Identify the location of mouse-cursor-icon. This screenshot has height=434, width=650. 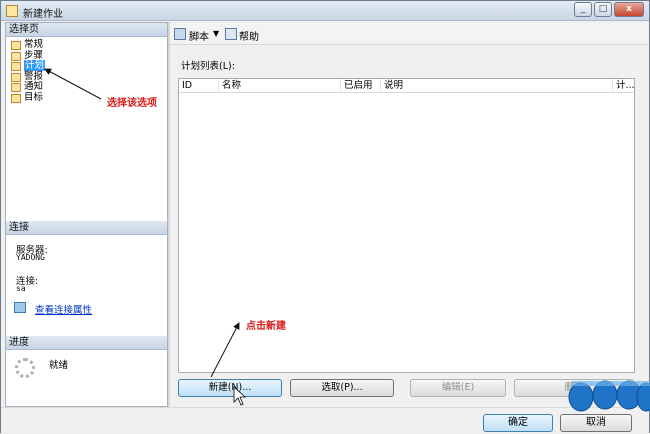
(240, 396).